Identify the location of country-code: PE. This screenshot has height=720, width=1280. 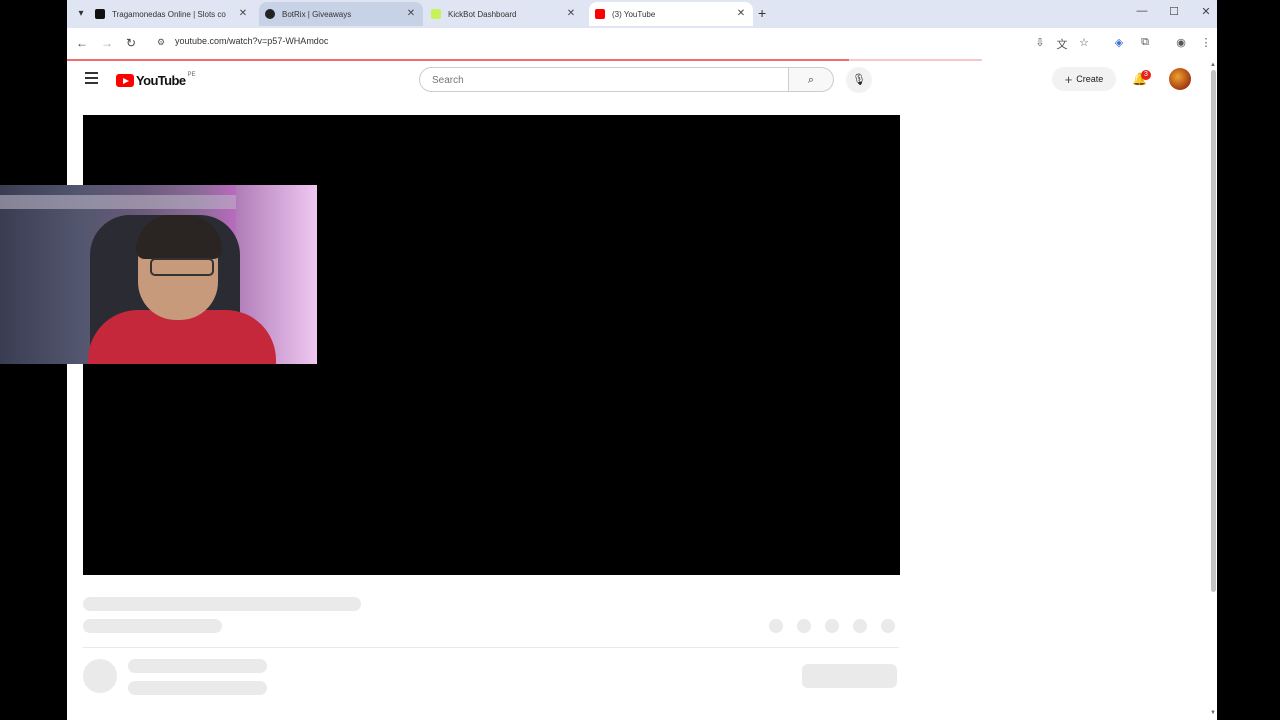
(191, 74).